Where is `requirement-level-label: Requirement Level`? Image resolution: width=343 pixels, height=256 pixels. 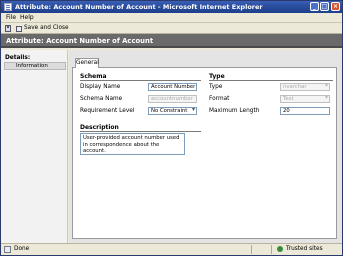
requirement-level-label: Requirement Level is located at coordinates (107, 111).